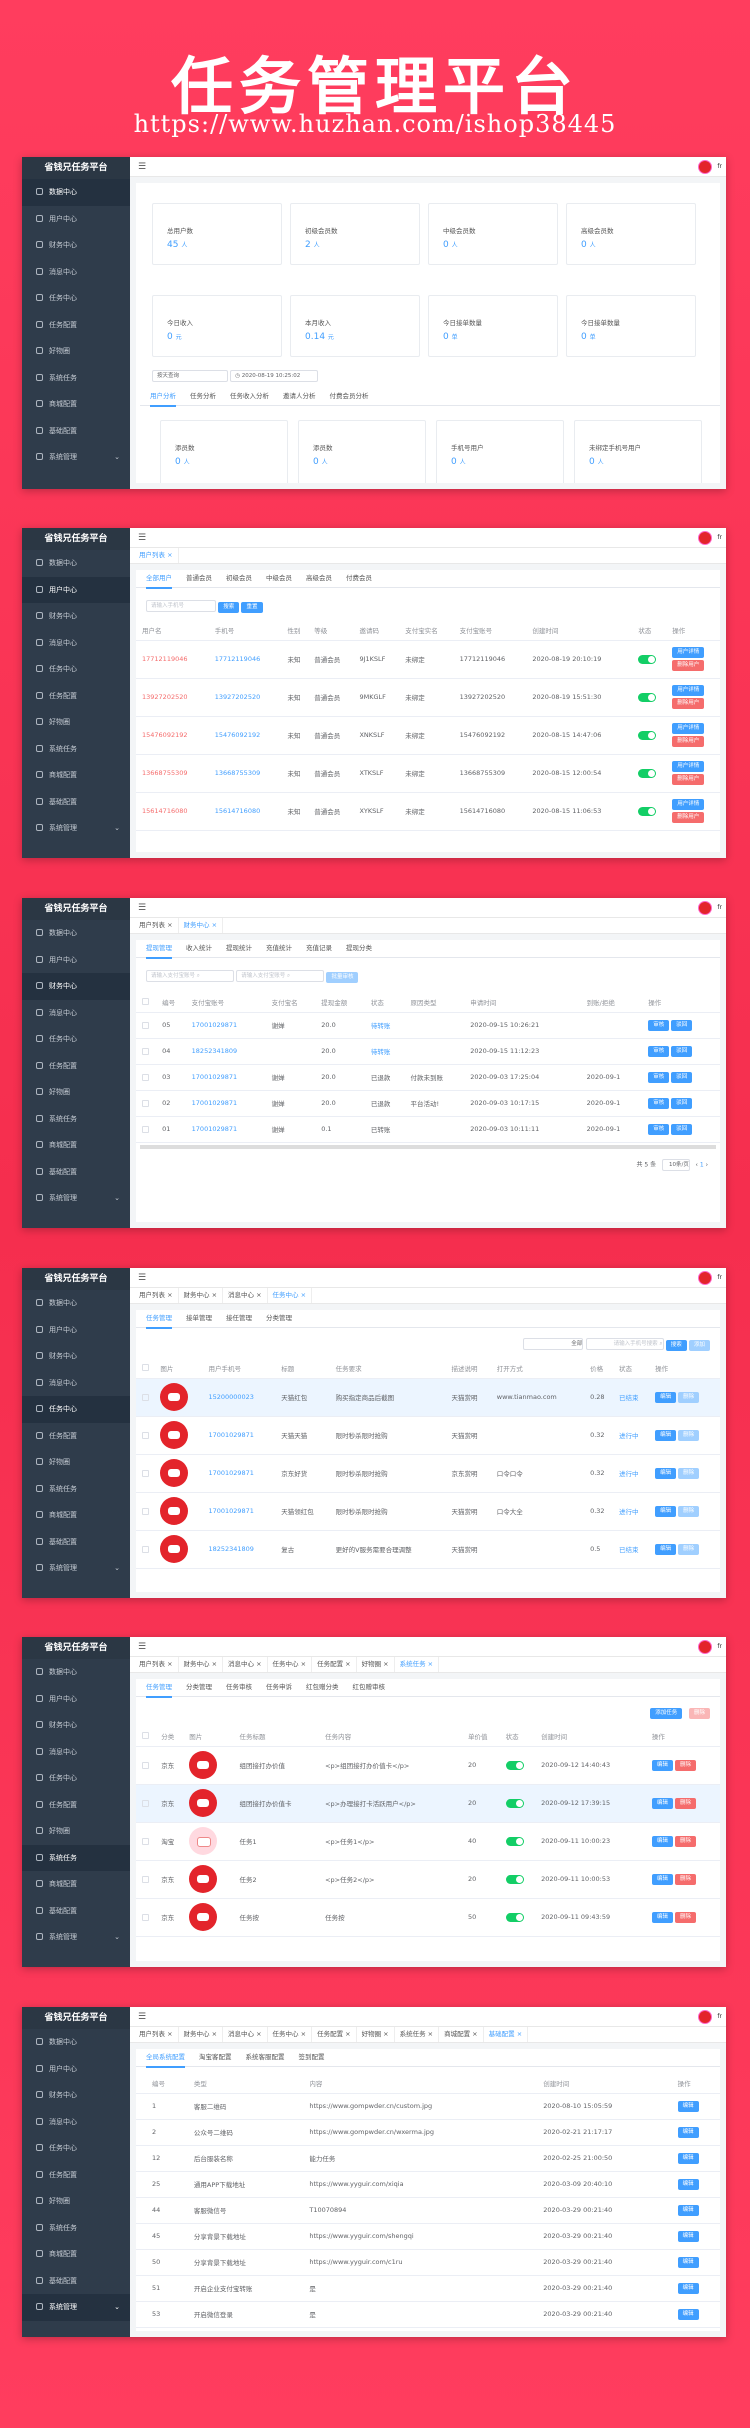 This screenshot has height=2428, width=750. What do you see at coordinates (369, 1687) in the screenshot?
I see `sub-tab: 红包赠审核` at bounding box center [369, 1687].